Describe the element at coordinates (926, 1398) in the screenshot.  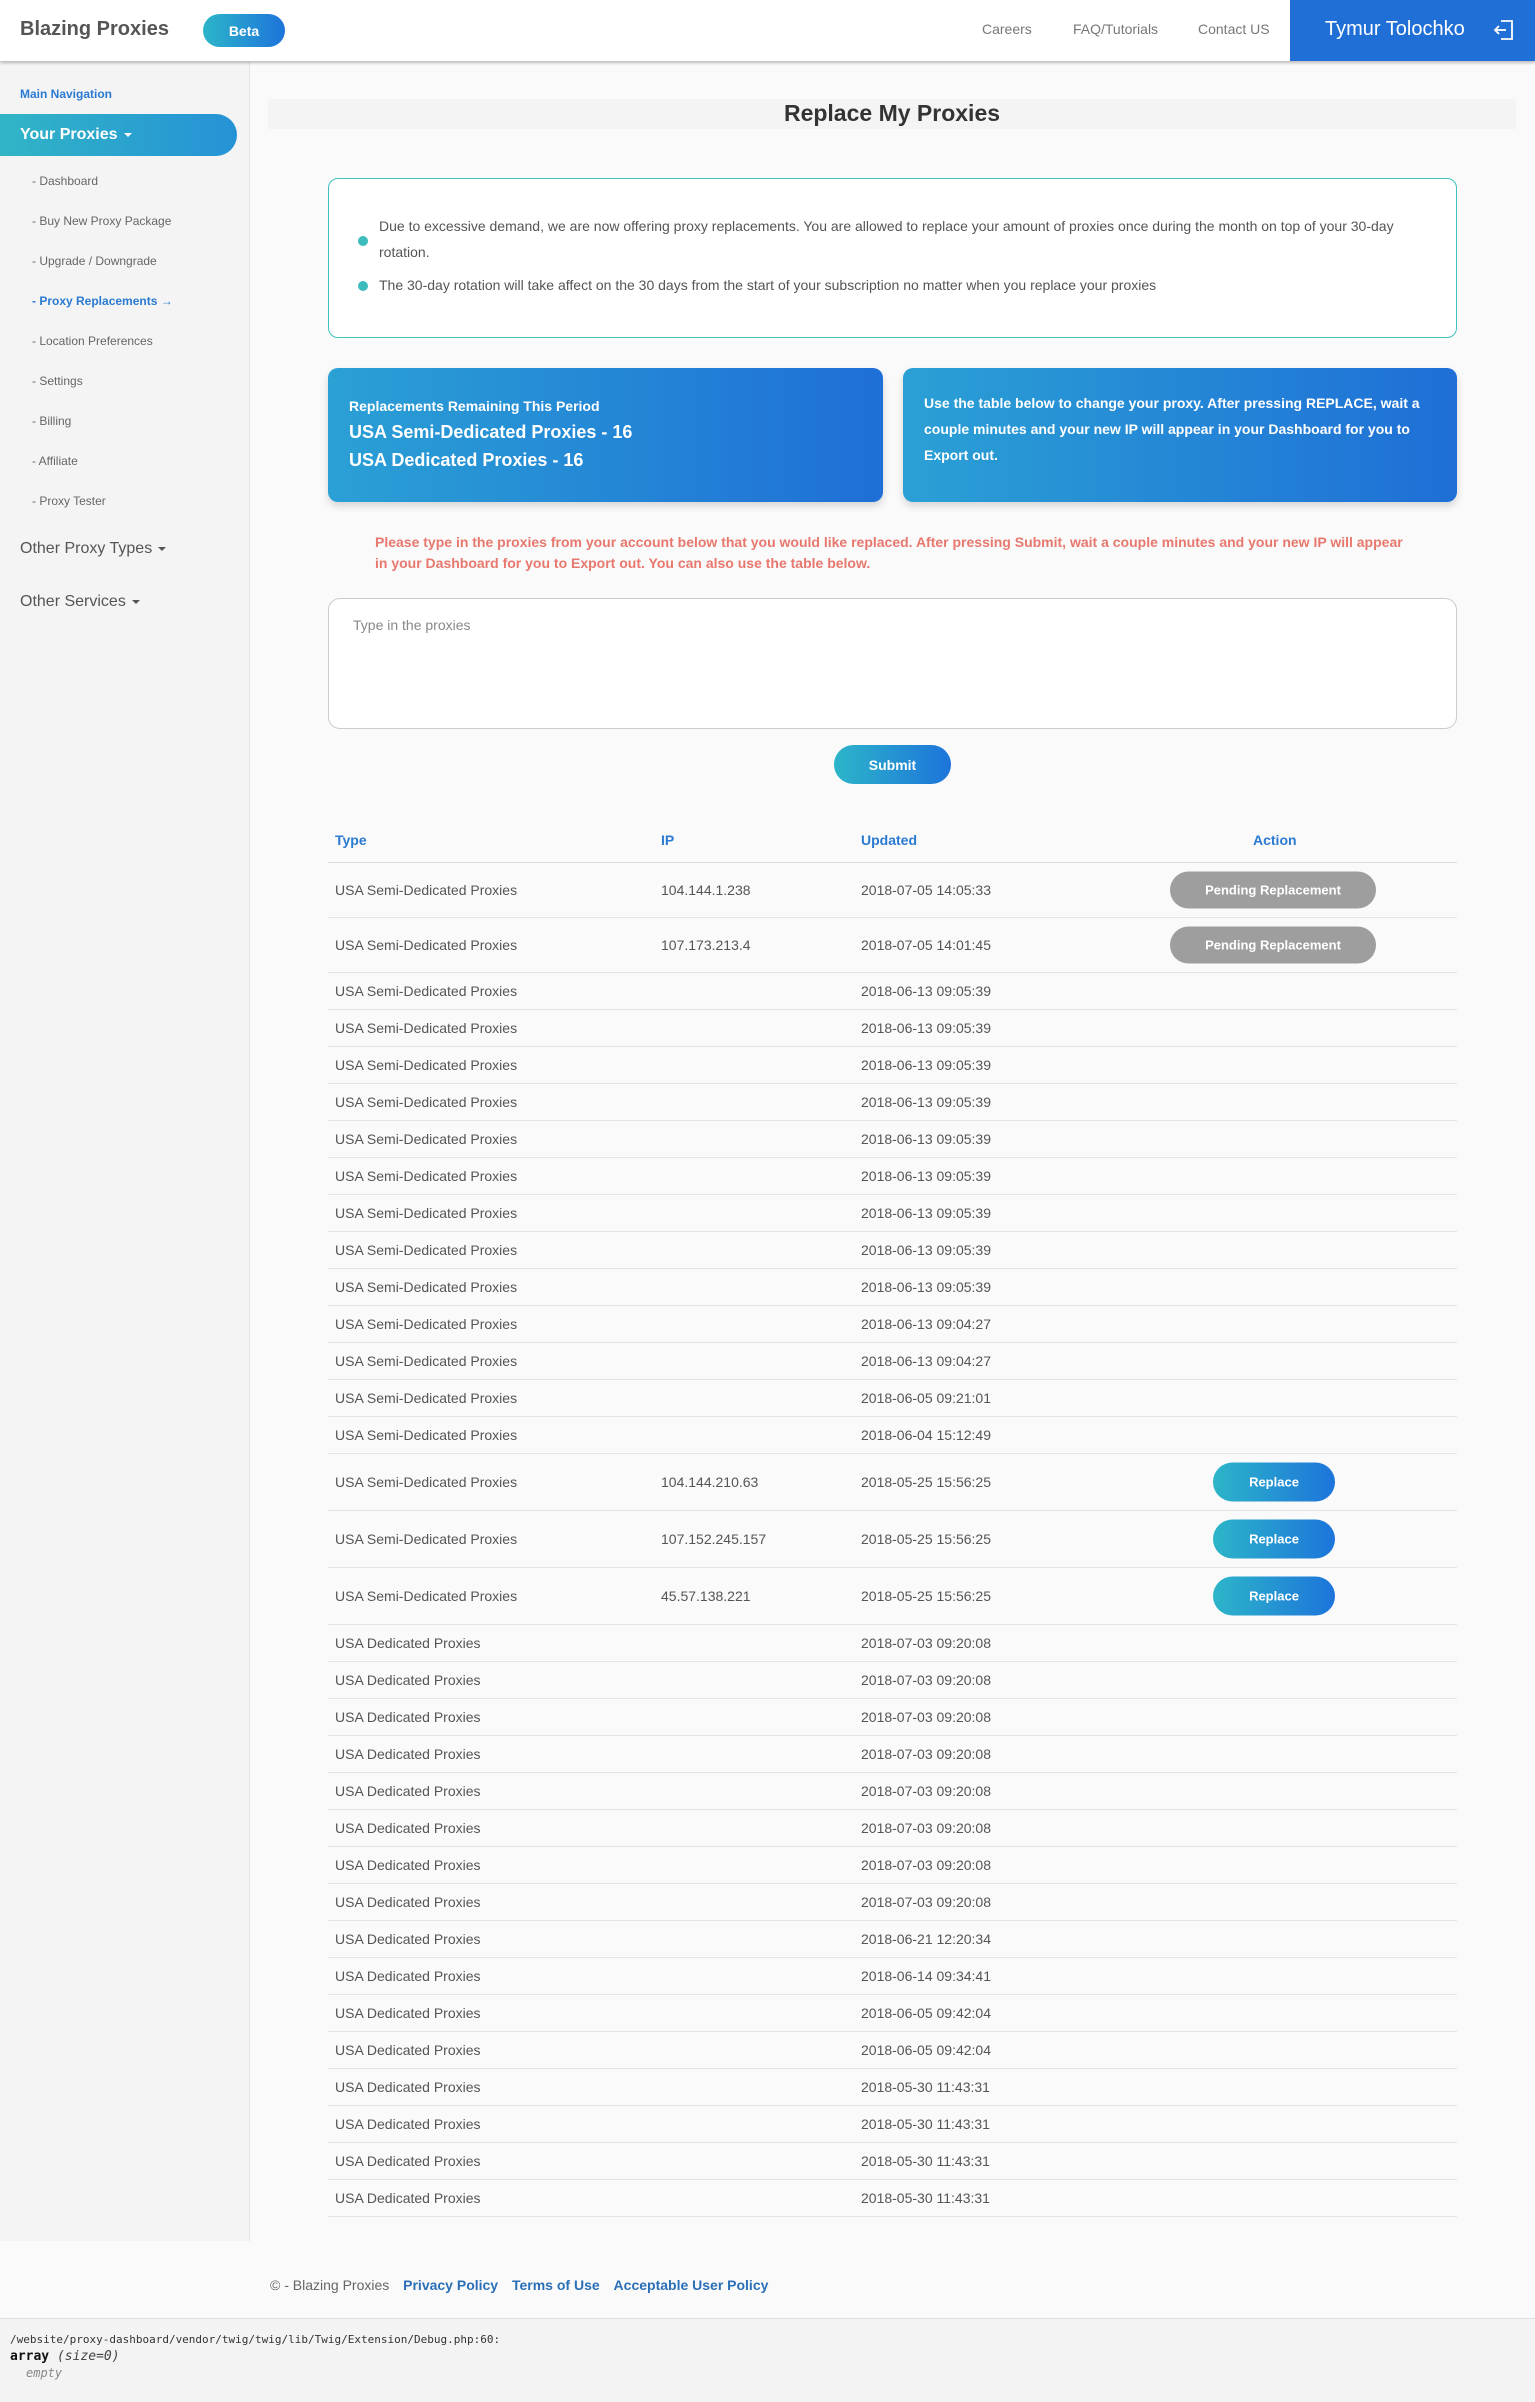
I see `cell-updated: 2018-06-05 09:21:01` at that location.